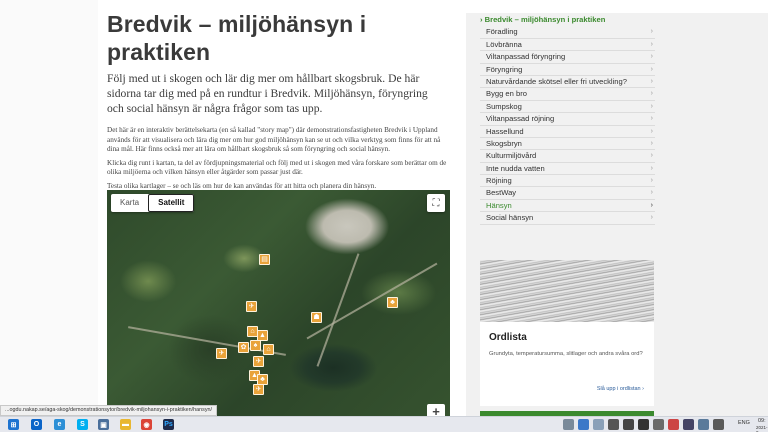 The image size is (768, 432). What do you see at coordinates (762, 421) in the screenshot?
I see `clock-time: 09:` at bounding box center [762, 421].